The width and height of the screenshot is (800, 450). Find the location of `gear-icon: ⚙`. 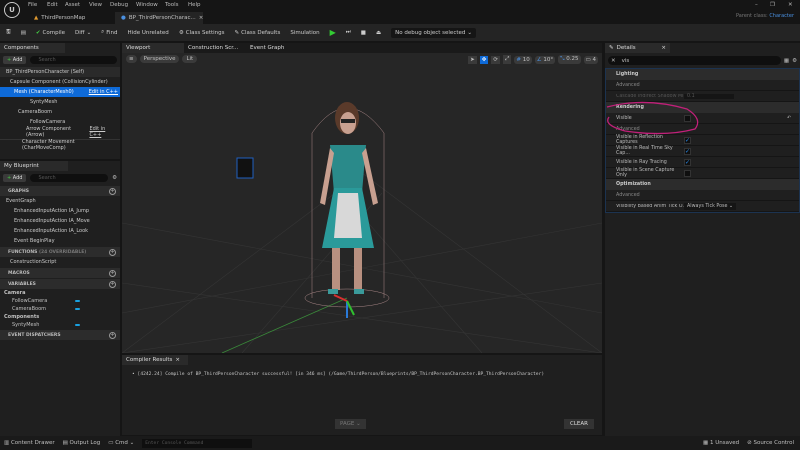

gear-icon: ⚙ is located at coordinates (114, 178).